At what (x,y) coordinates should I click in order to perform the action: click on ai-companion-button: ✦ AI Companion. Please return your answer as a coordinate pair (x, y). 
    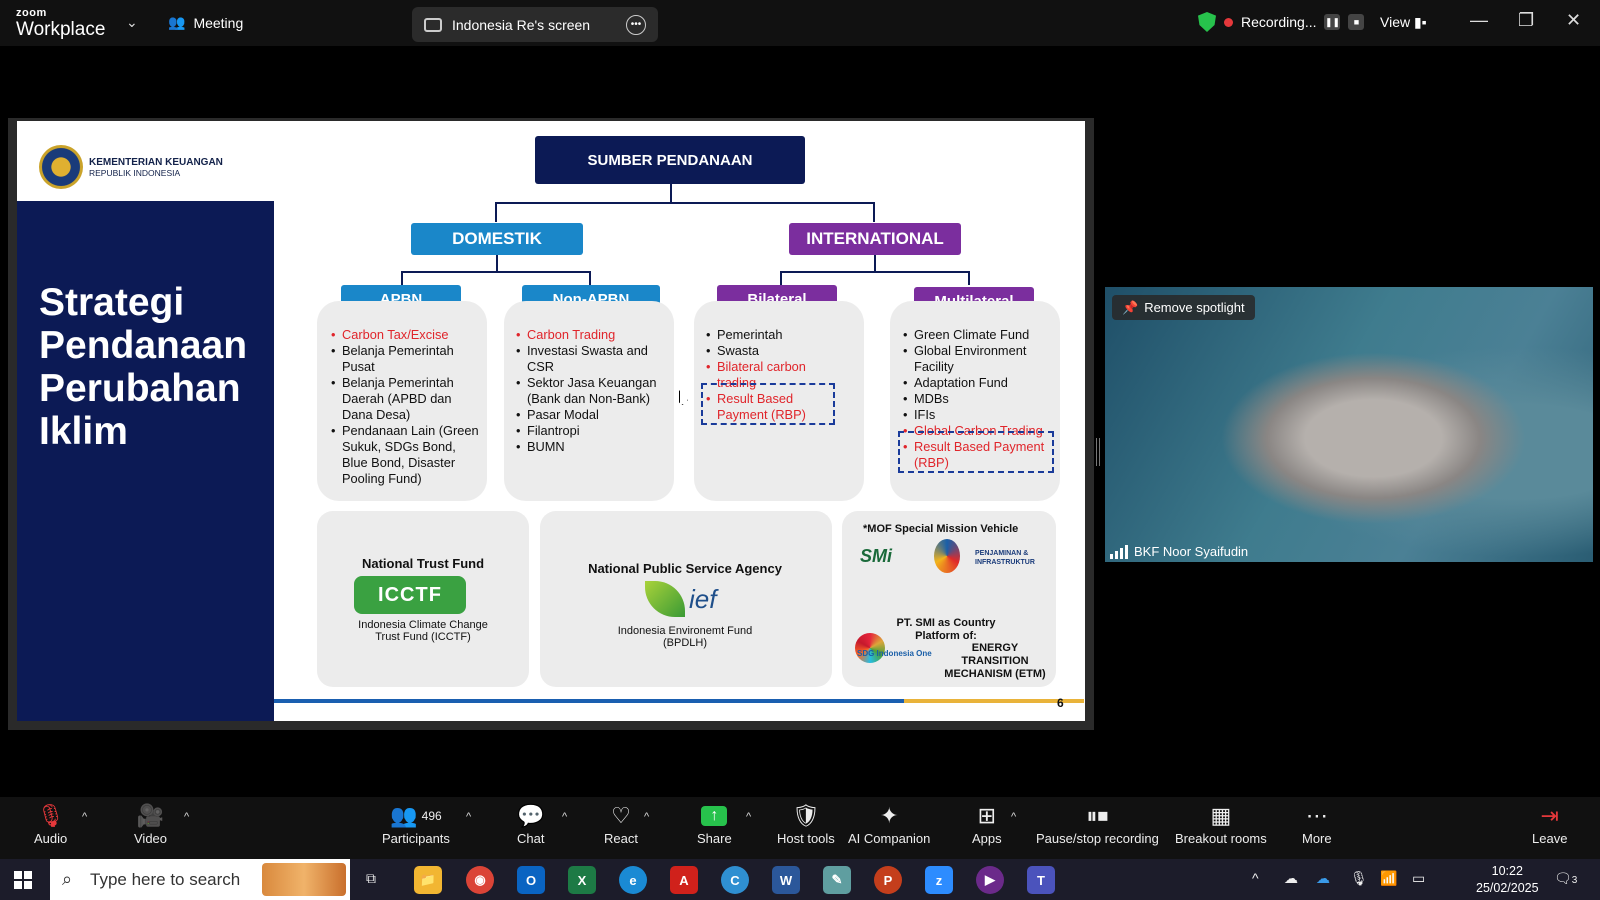
    Looking at the image, I should click on (889, 823).